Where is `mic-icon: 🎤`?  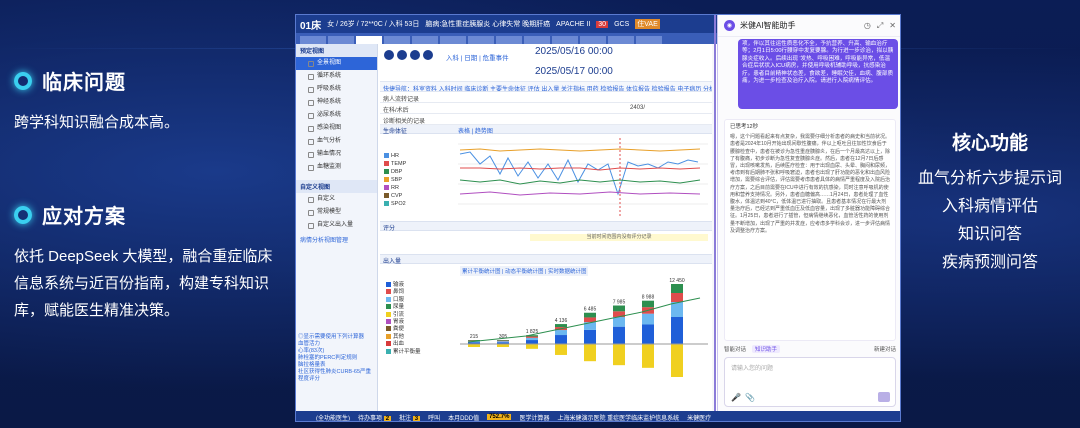 mic-icon: 🎤 is located at coordinates (736, 397).